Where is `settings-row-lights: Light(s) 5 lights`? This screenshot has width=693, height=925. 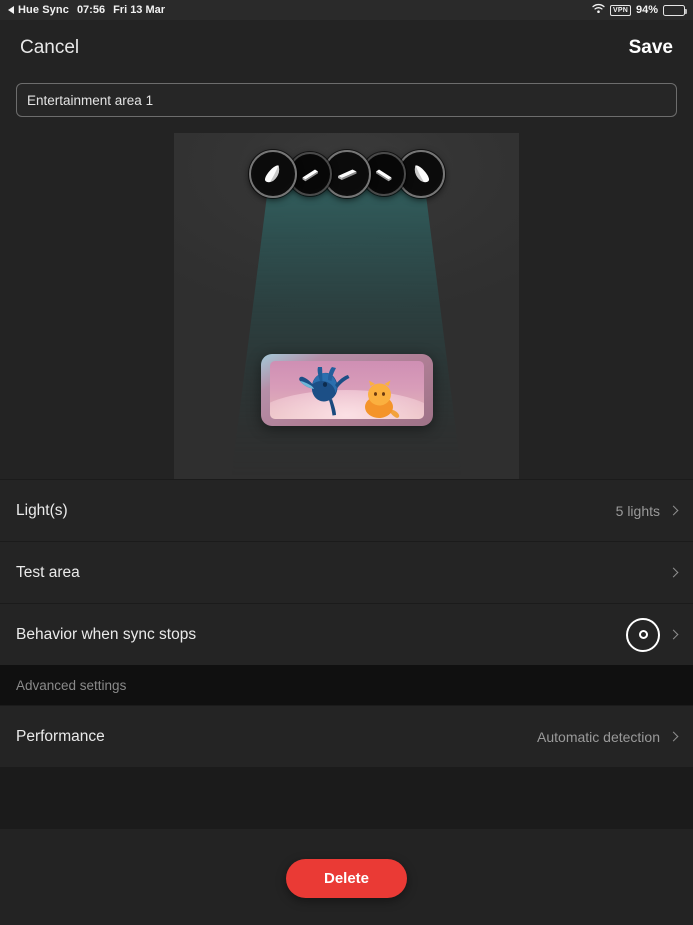
settings-row-lights: Light(s) 5 lights is located at coordinates (346, 510).